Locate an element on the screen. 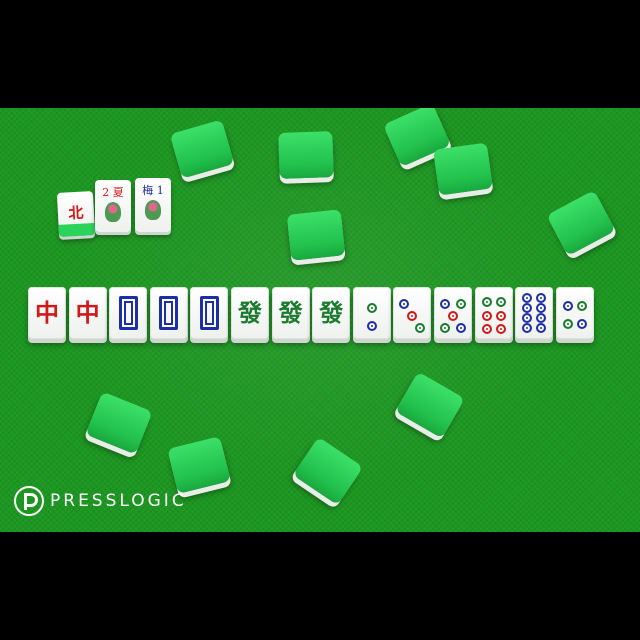  presslogic-logo: PRESSLOGIC is located at coordinates (100, 501).